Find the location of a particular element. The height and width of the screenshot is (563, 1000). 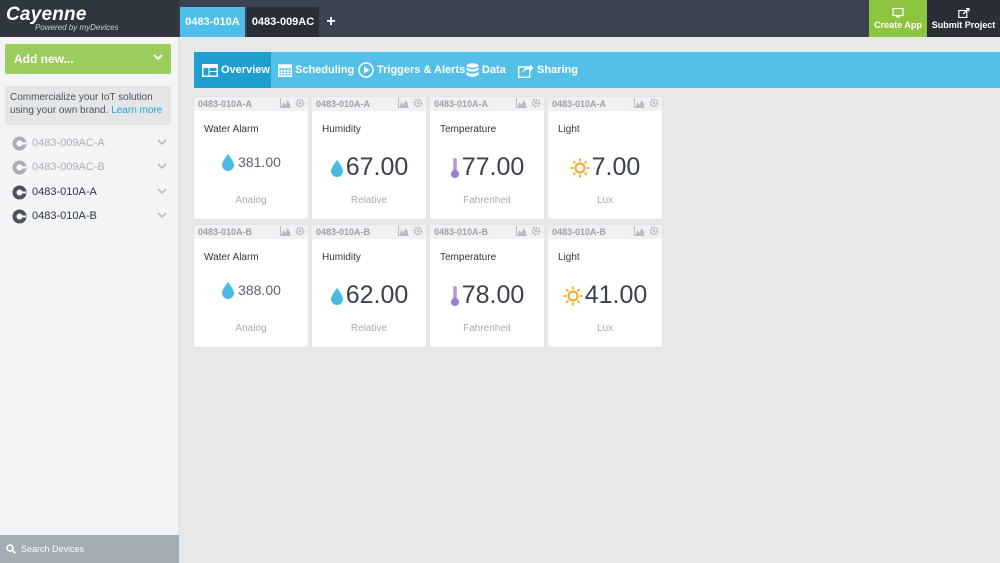

widget-card: 0483-010A-A Humidity 67.00 Relative is located at coordinates (369, 158).